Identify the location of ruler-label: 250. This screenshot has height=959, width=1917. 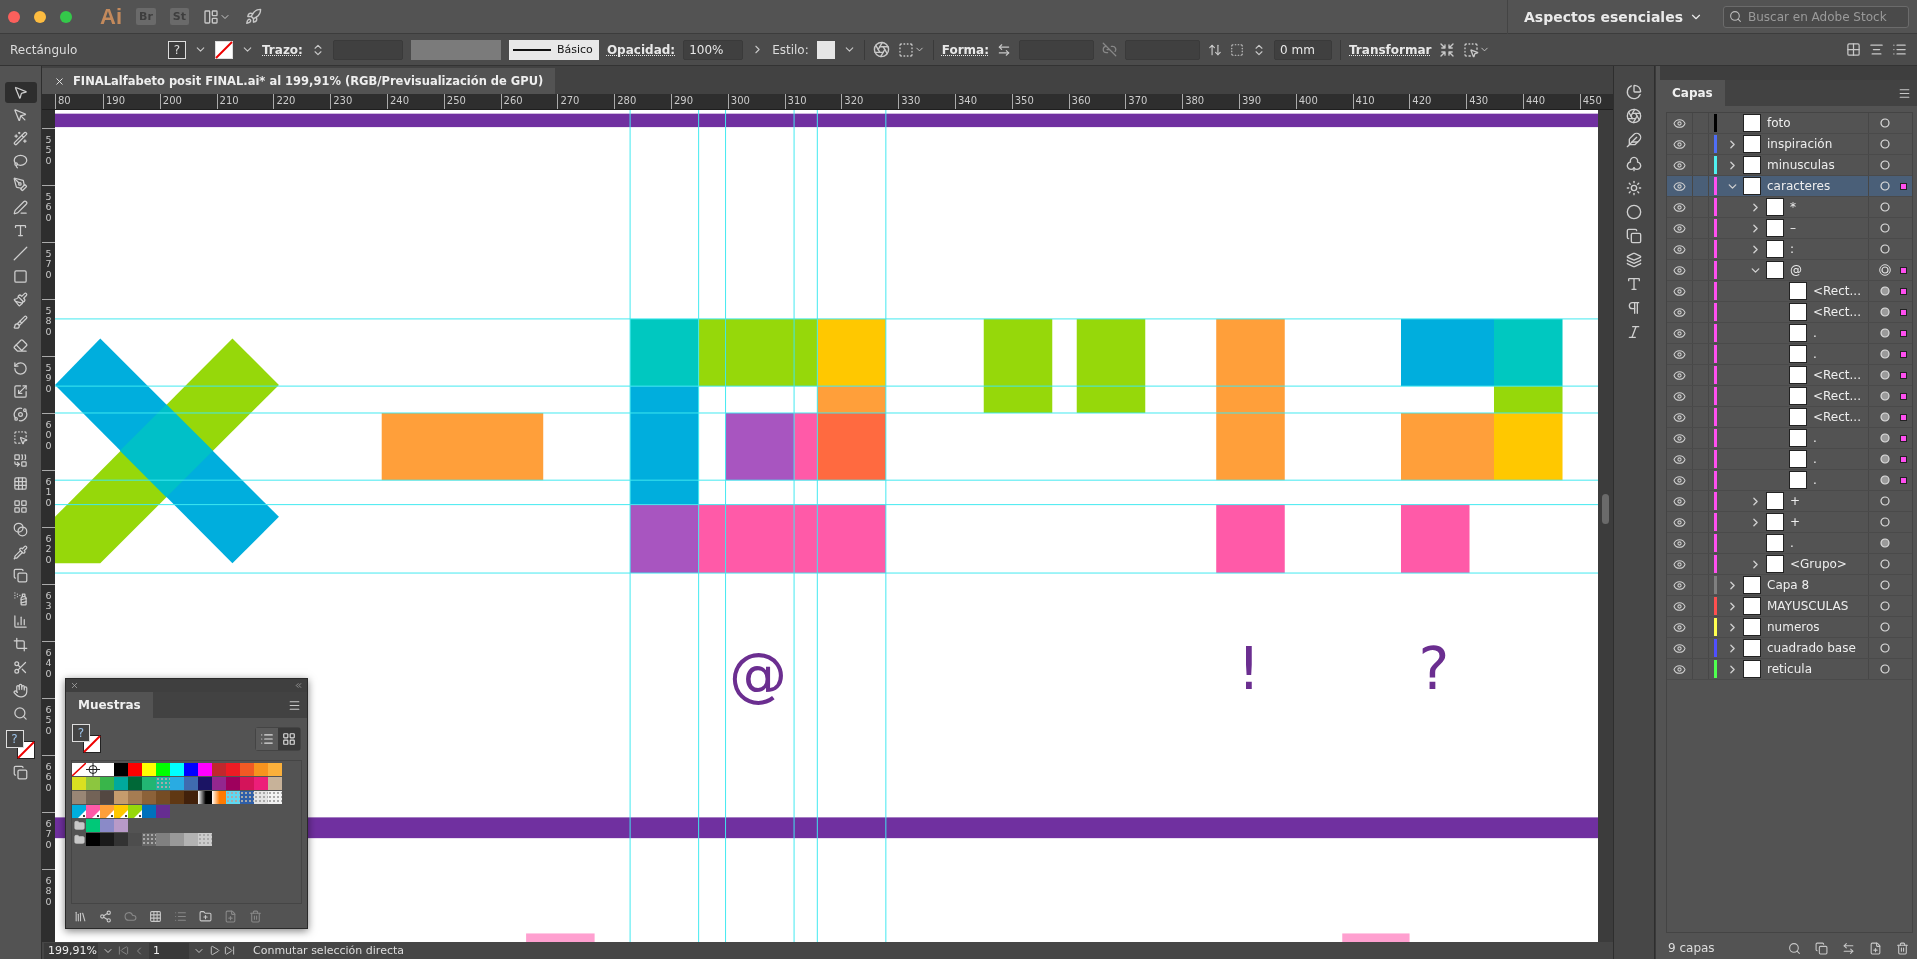
(472, 101).